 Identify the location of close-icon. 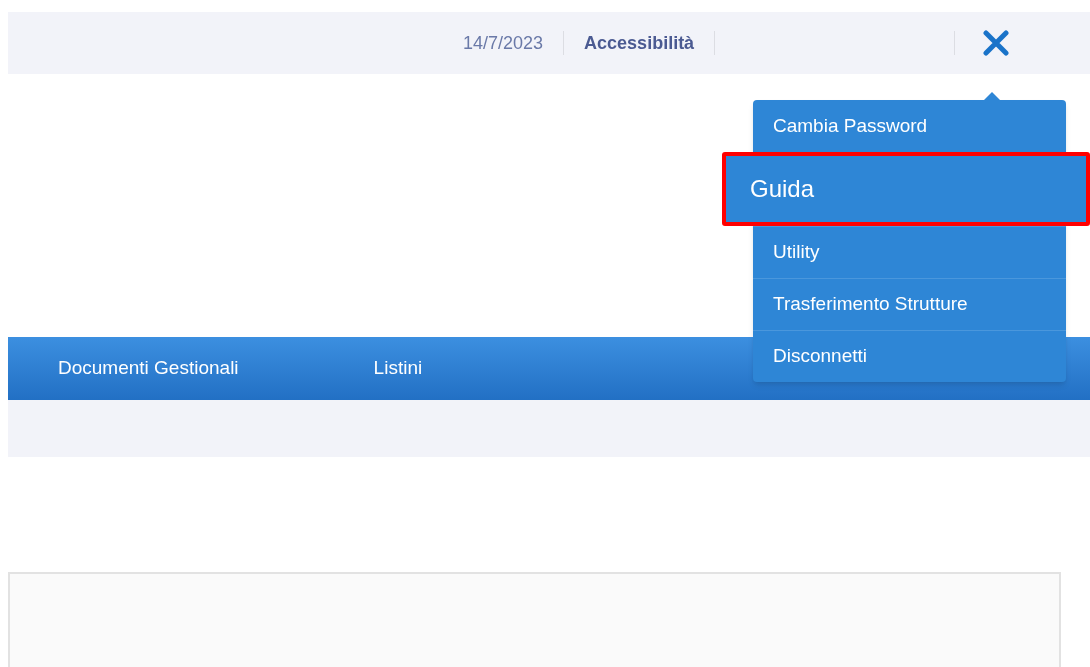
(996, 43).